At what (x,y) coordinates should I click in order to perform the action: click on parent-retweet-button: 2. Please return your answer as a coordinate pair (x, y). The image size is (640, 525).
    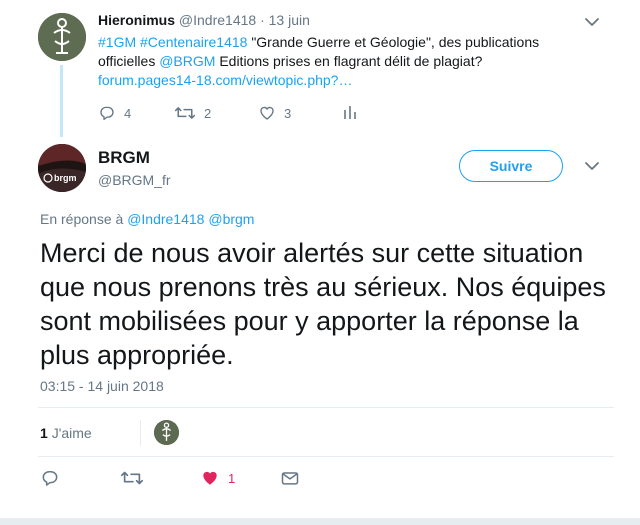
    Looking at the image, I should click on (192, 113).